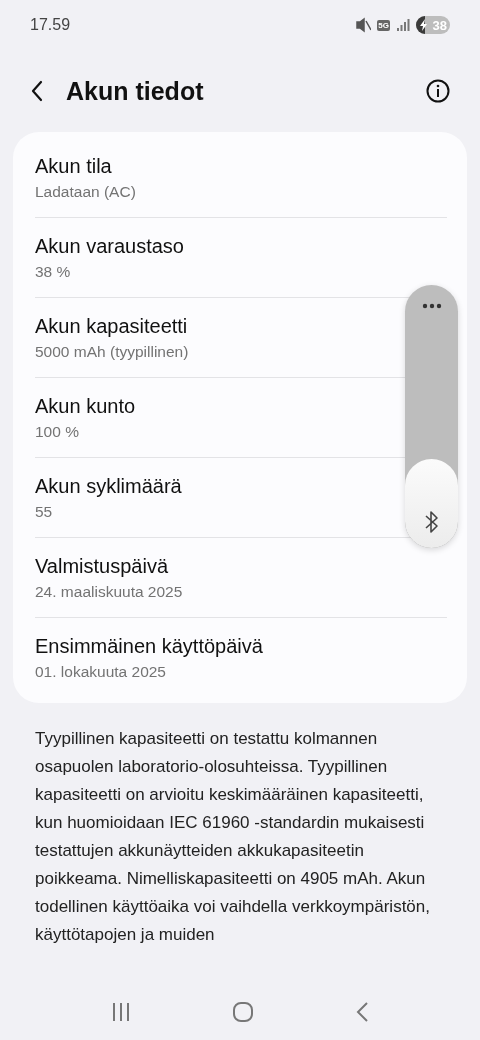 The height and width of the screenshot is (1040, 480). I want to click on info-icon, so click(438, 91).